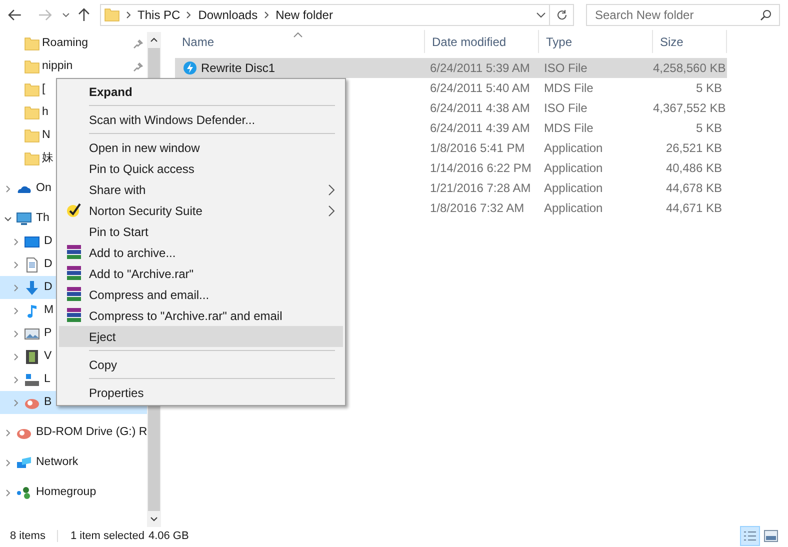 The width and height of the screenshot is (788, 547). Describe the element at coordinates (28, 536) in the screenshot. I see `item-count: 8 items` at that location.